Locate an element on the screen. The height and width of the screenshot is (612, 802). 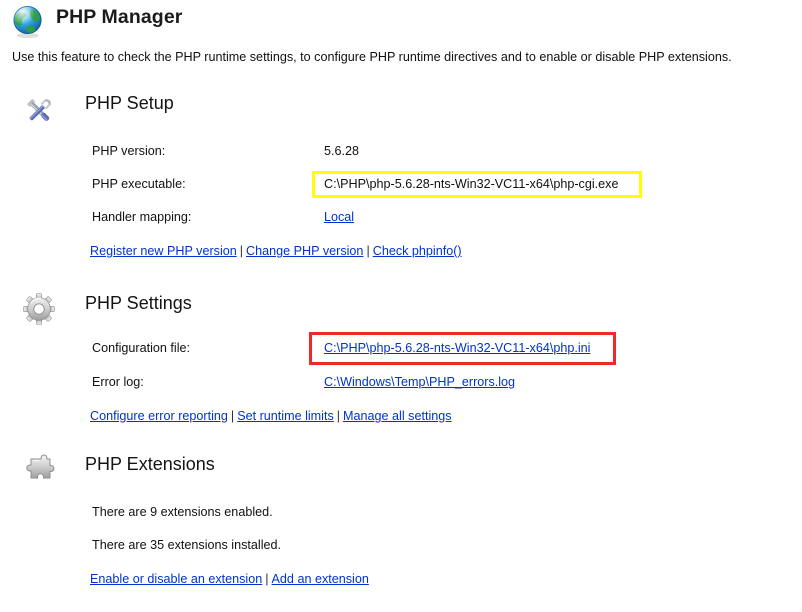
register-new-php-version-link: Register new PHP version is located at coordinates (163, 251).